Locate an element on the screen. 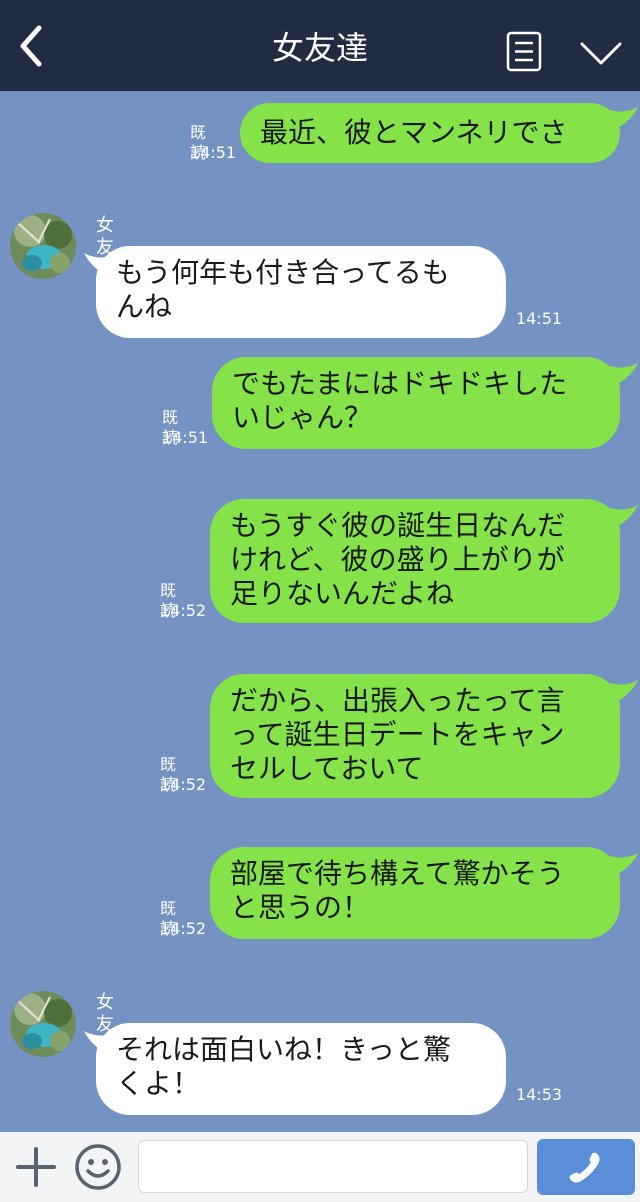 This screenshot has height=1202, width=640. list-icon is located at coordinates (524, 51).